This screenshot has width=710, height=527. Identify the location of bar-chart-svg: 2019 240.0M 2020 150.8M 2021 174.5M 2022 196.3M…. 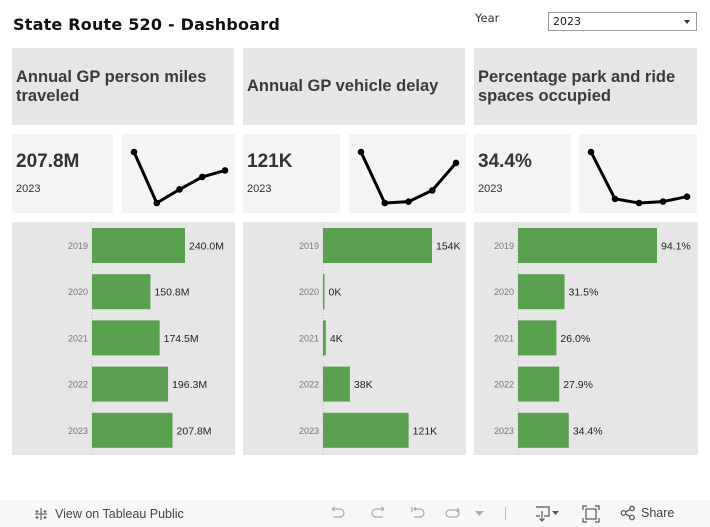
(146, 338).